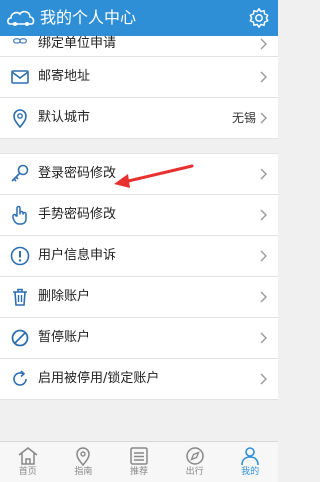  Describe the element at coordinates (21, 18) in the screenshot. I see `cloud-car-logo-icon` at that location.